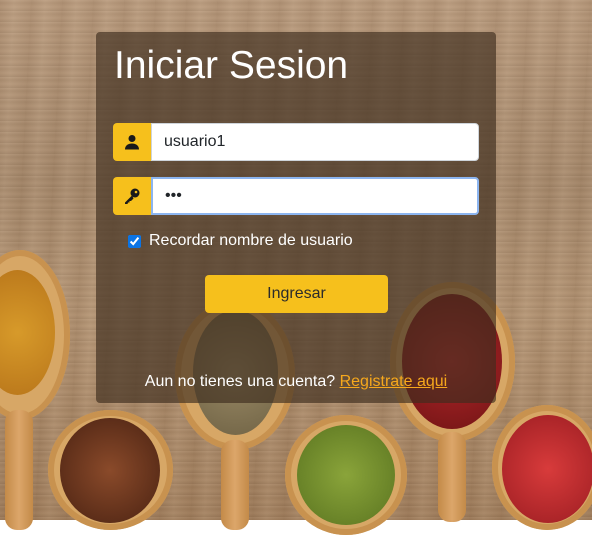 Image resolution: width=592 pixels, height=535 pixels. What do you see at coordinates (296, 294) in the screenshot?
I see `login-button: Ingresar` at bounding box center [296, 294].